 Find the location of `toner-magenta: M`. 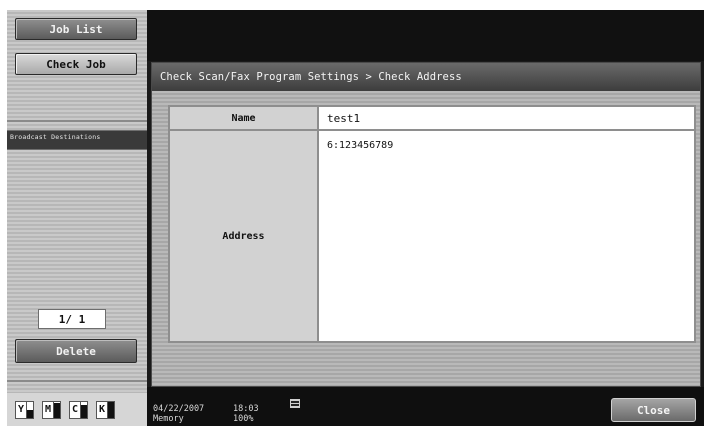

toner-magenta: M is located at coordinates (51, 409).